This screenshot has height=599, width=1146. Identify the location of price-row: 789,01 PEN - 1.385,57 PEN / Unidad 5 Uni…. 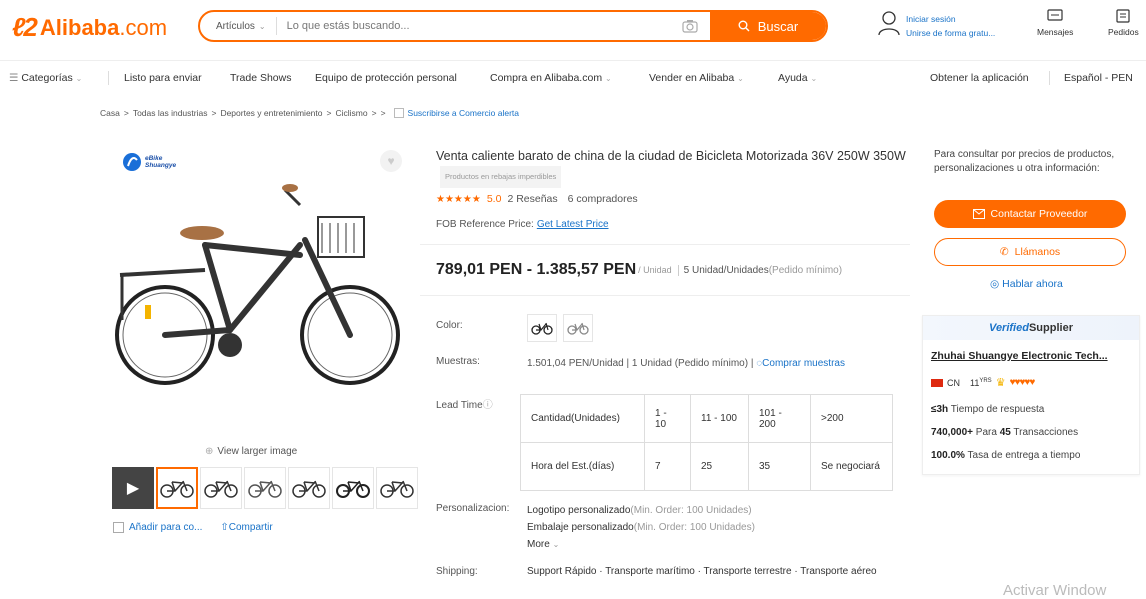
(665, 270).